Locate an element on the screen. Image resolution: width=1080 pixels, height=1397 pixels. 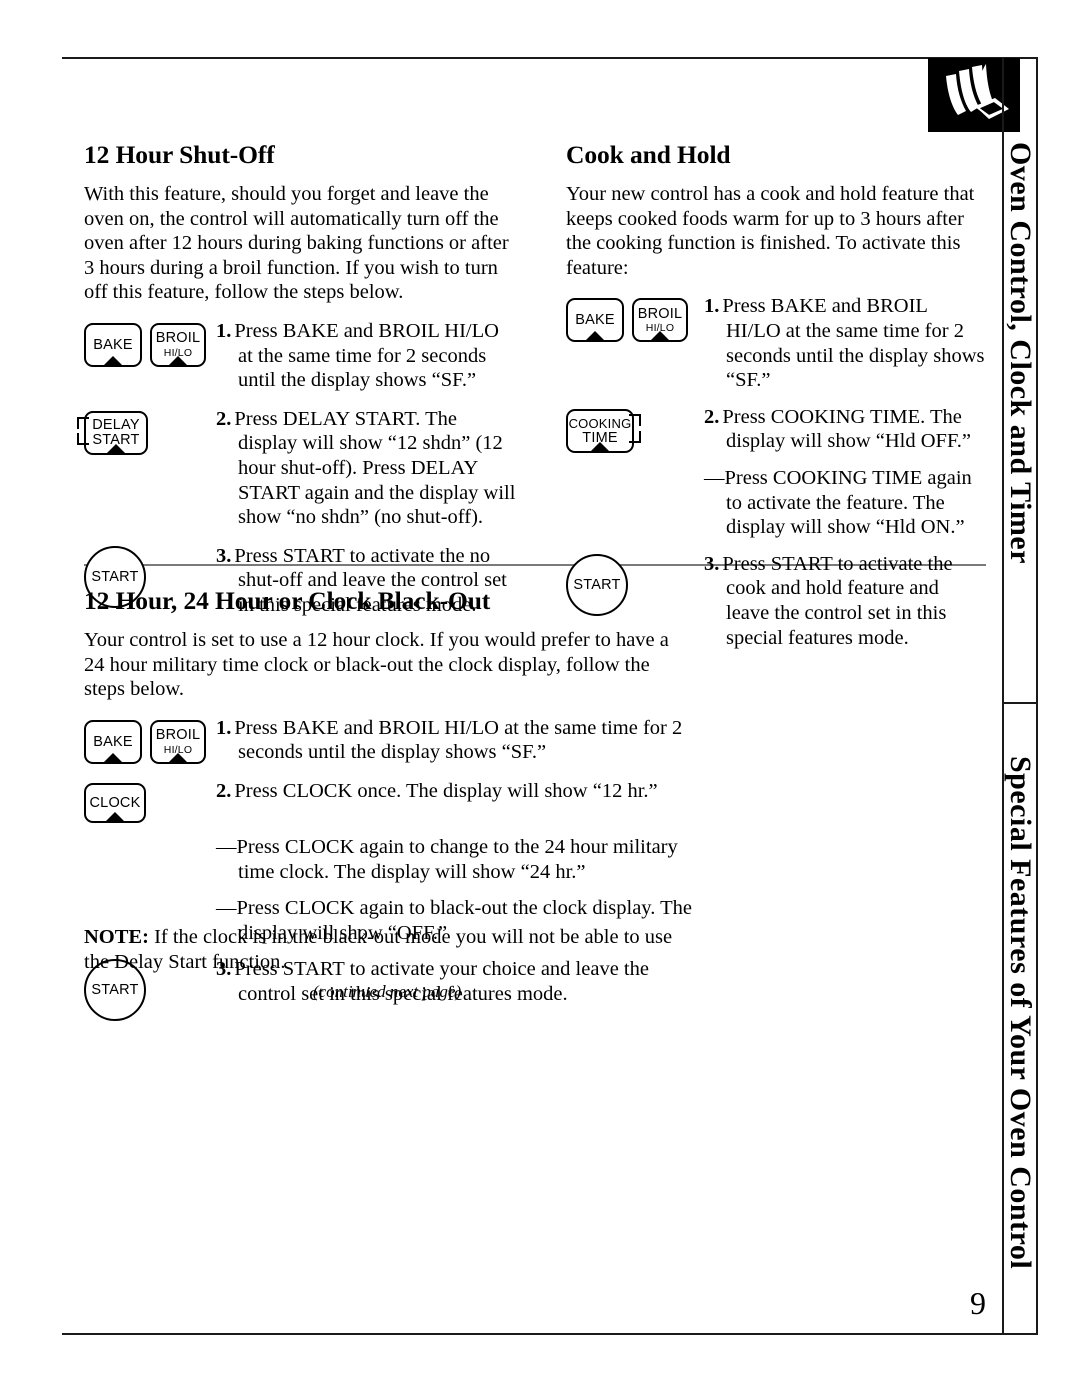
note-label: NOTE: is located at coordinates (116, 937).